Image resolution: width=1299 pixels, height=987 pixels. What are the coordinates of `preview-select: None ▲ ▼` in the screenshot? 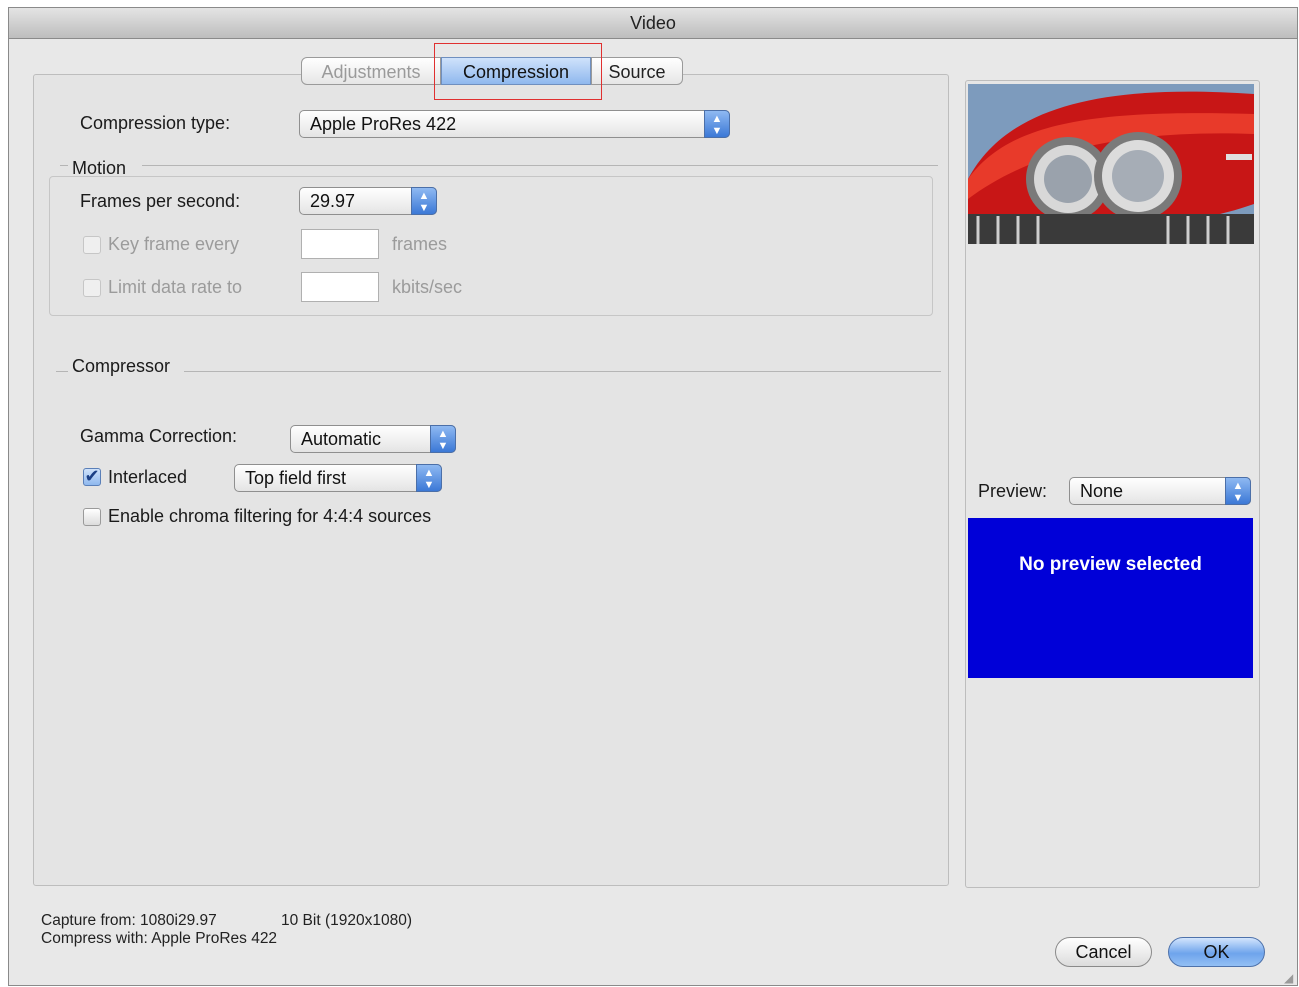 It's located at (1160, 491).